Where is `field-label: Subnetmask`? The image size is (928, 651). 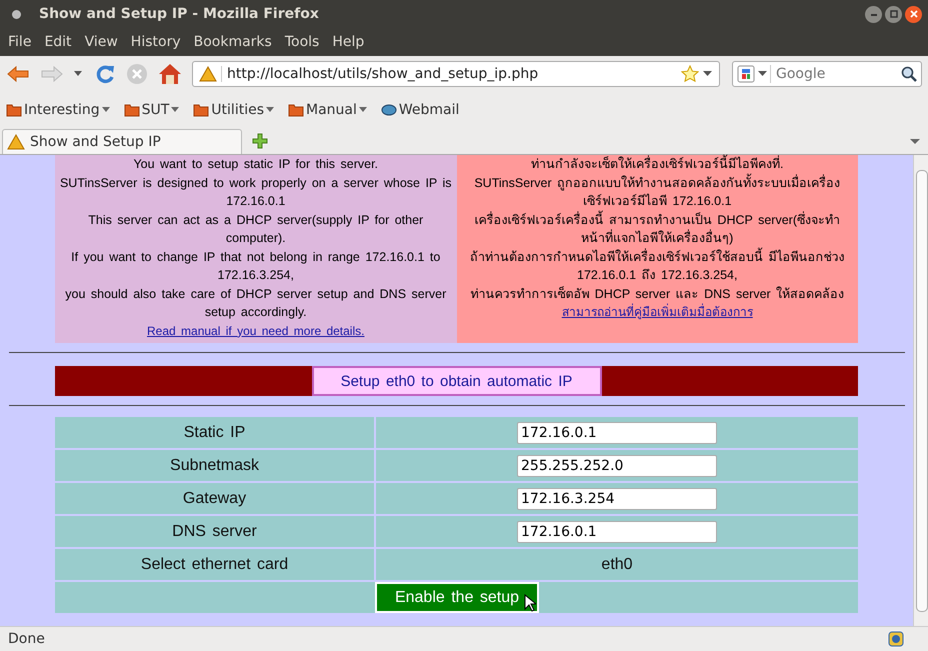 field-label: Subnetmask is located at coordinates (214, 465).